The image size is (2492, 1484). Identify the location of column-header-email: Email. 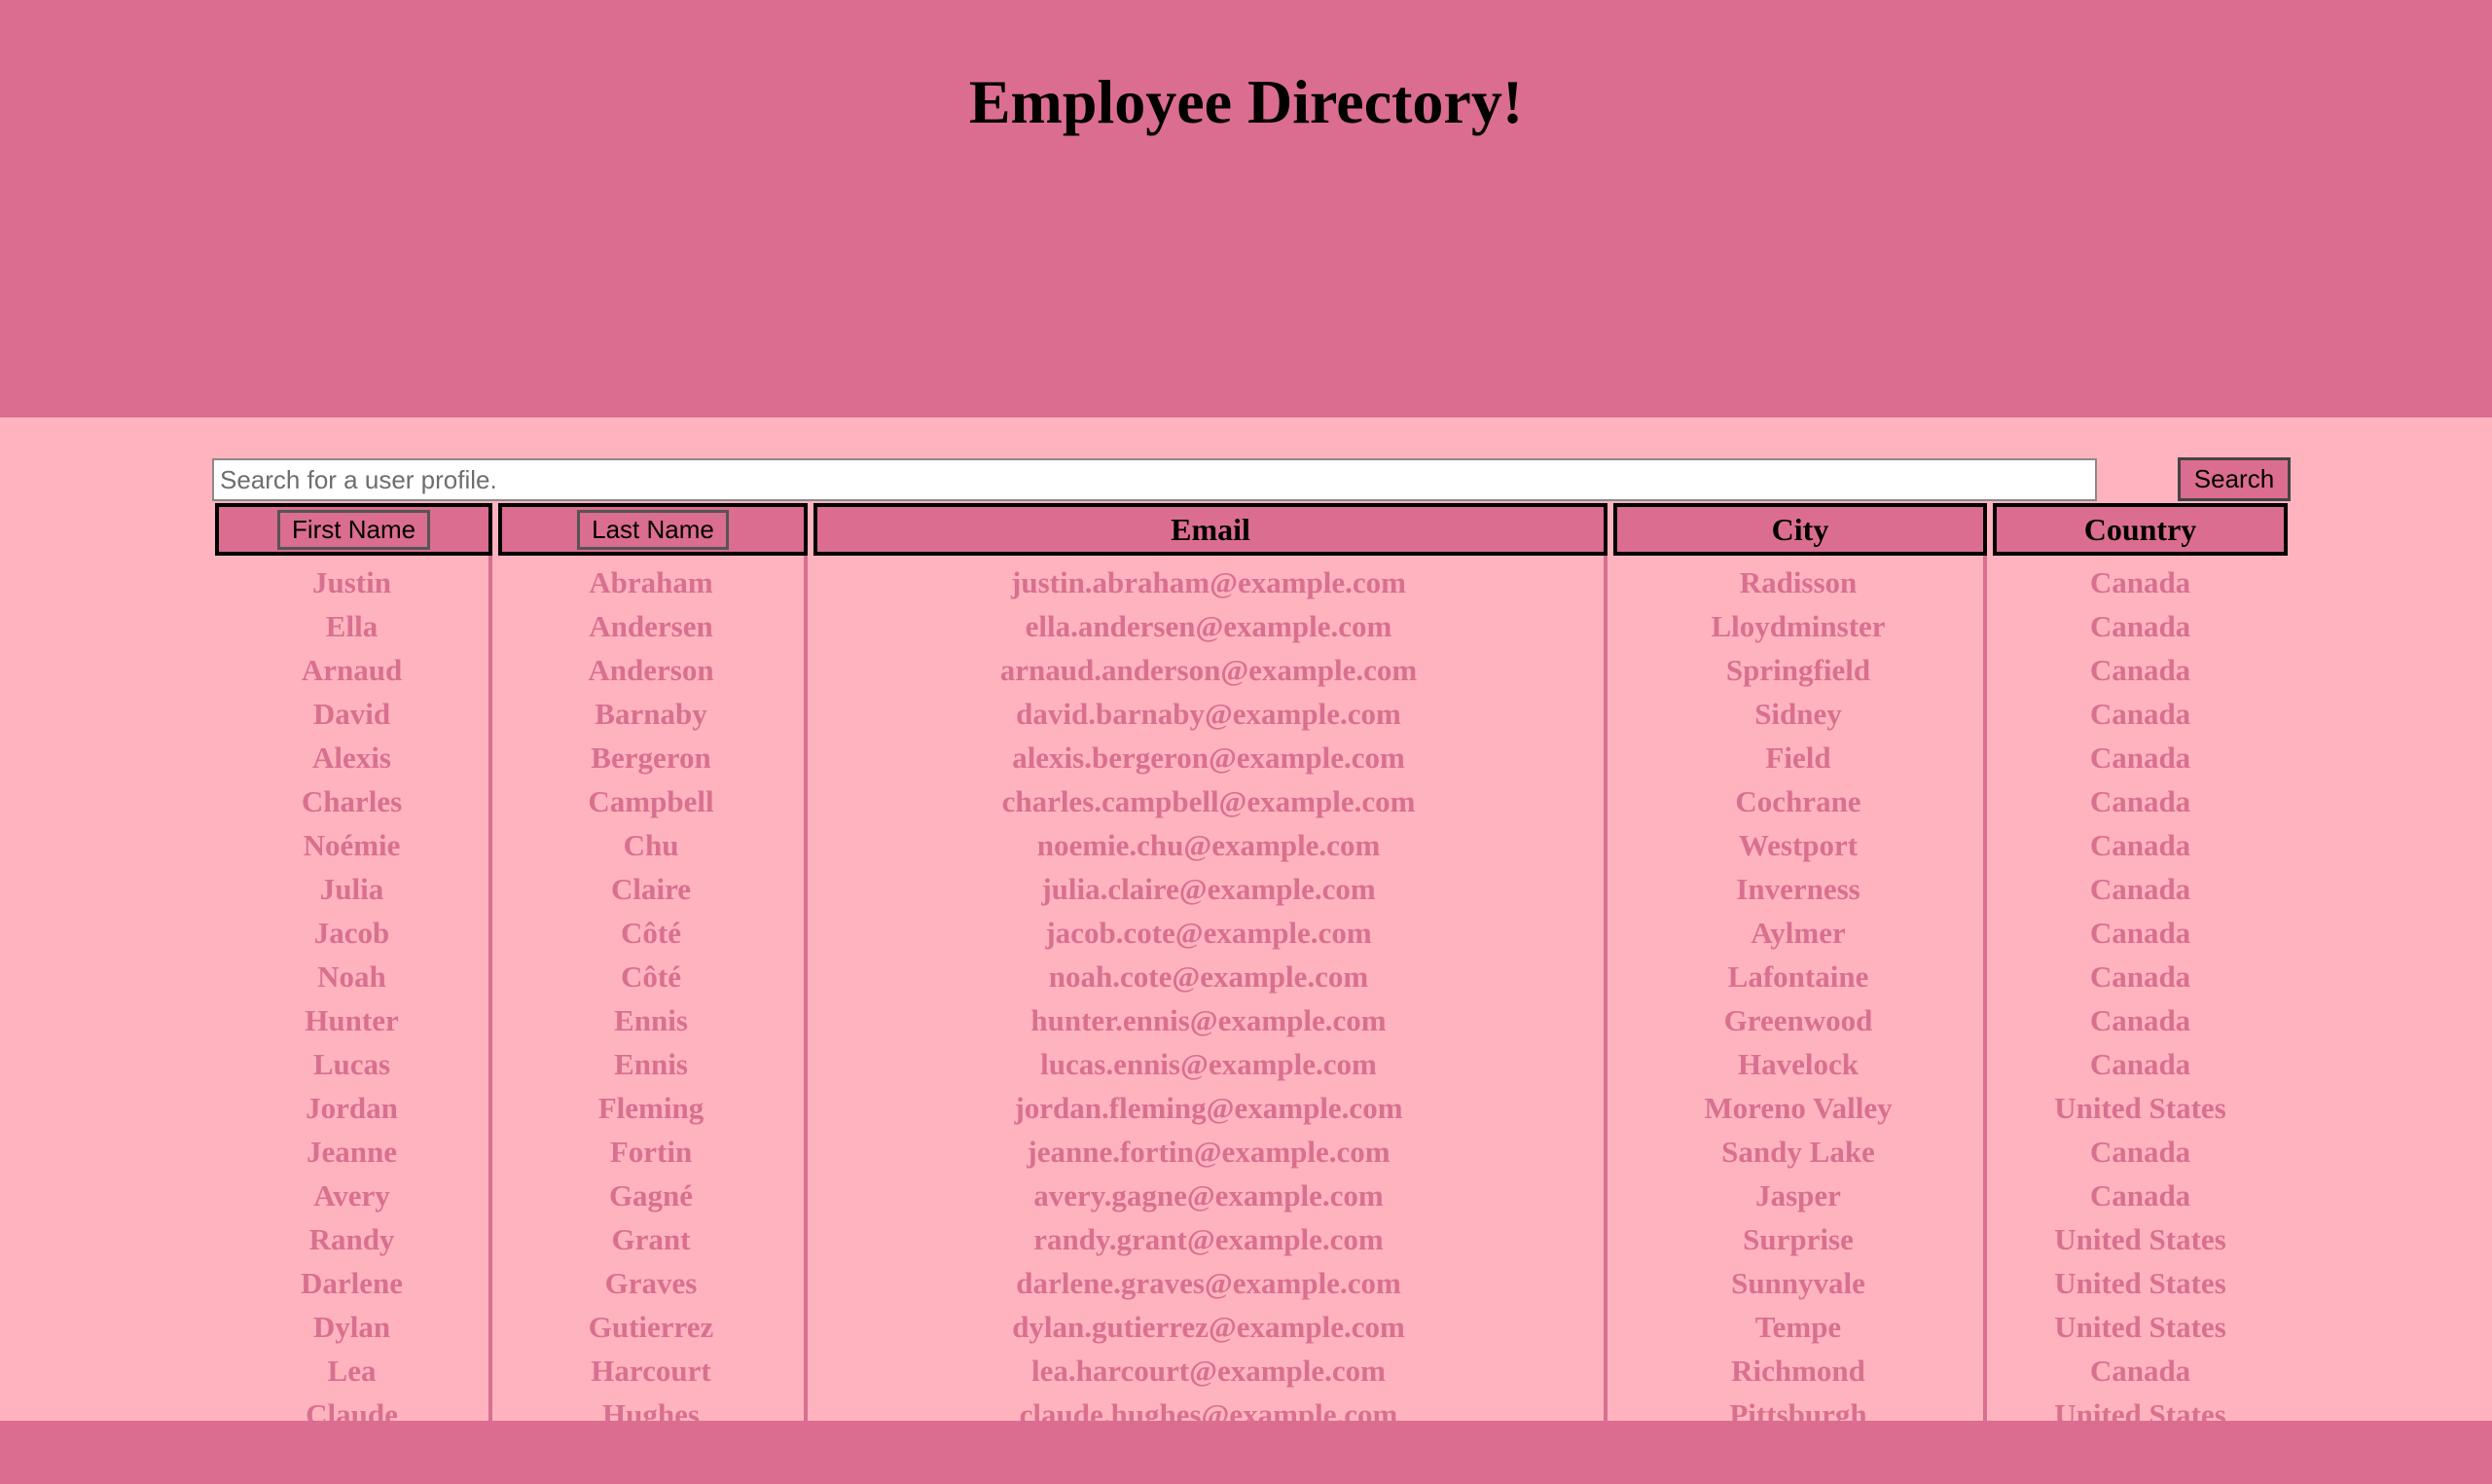
(1210, 529).